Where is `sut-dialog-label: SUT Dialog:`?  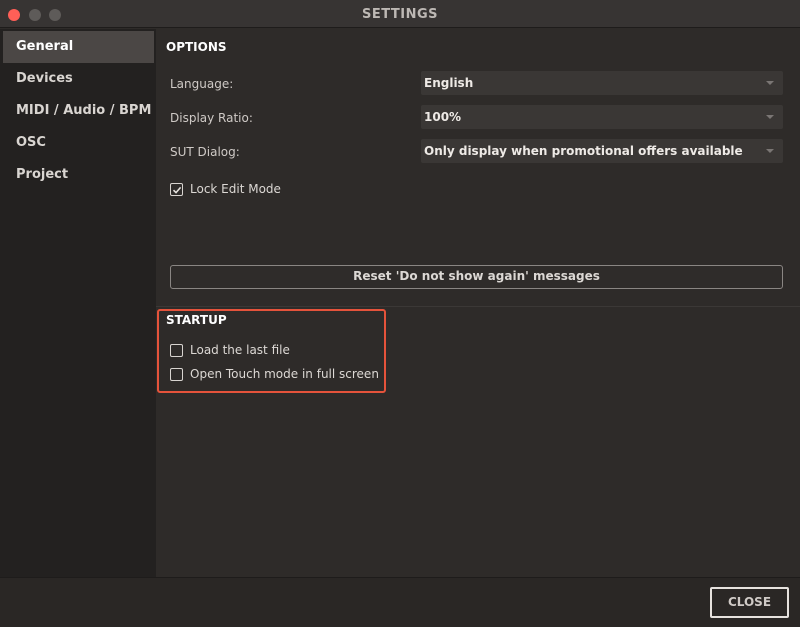 sut-dialog-label: SUT Dialog: is located at coordinates (205, 152).